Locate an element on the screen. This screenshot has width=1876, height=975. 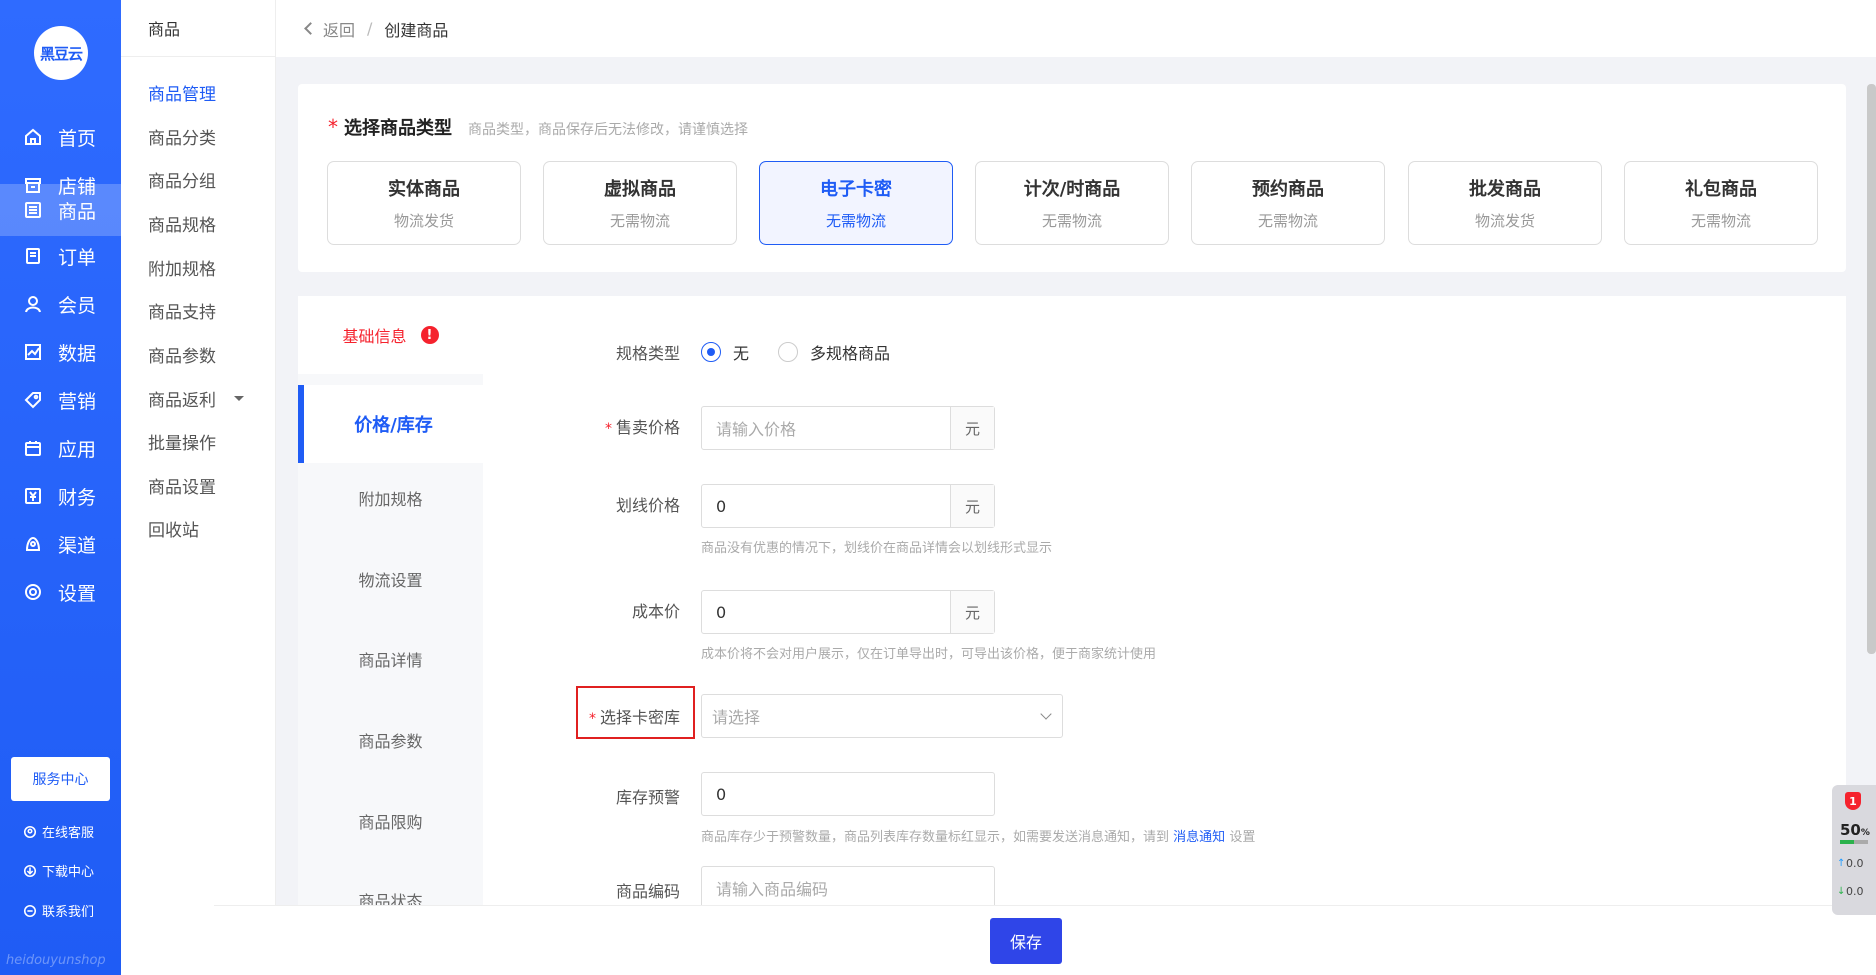
stock-warning-help-suffix: 设置 is located at coordinates (1242, 837).